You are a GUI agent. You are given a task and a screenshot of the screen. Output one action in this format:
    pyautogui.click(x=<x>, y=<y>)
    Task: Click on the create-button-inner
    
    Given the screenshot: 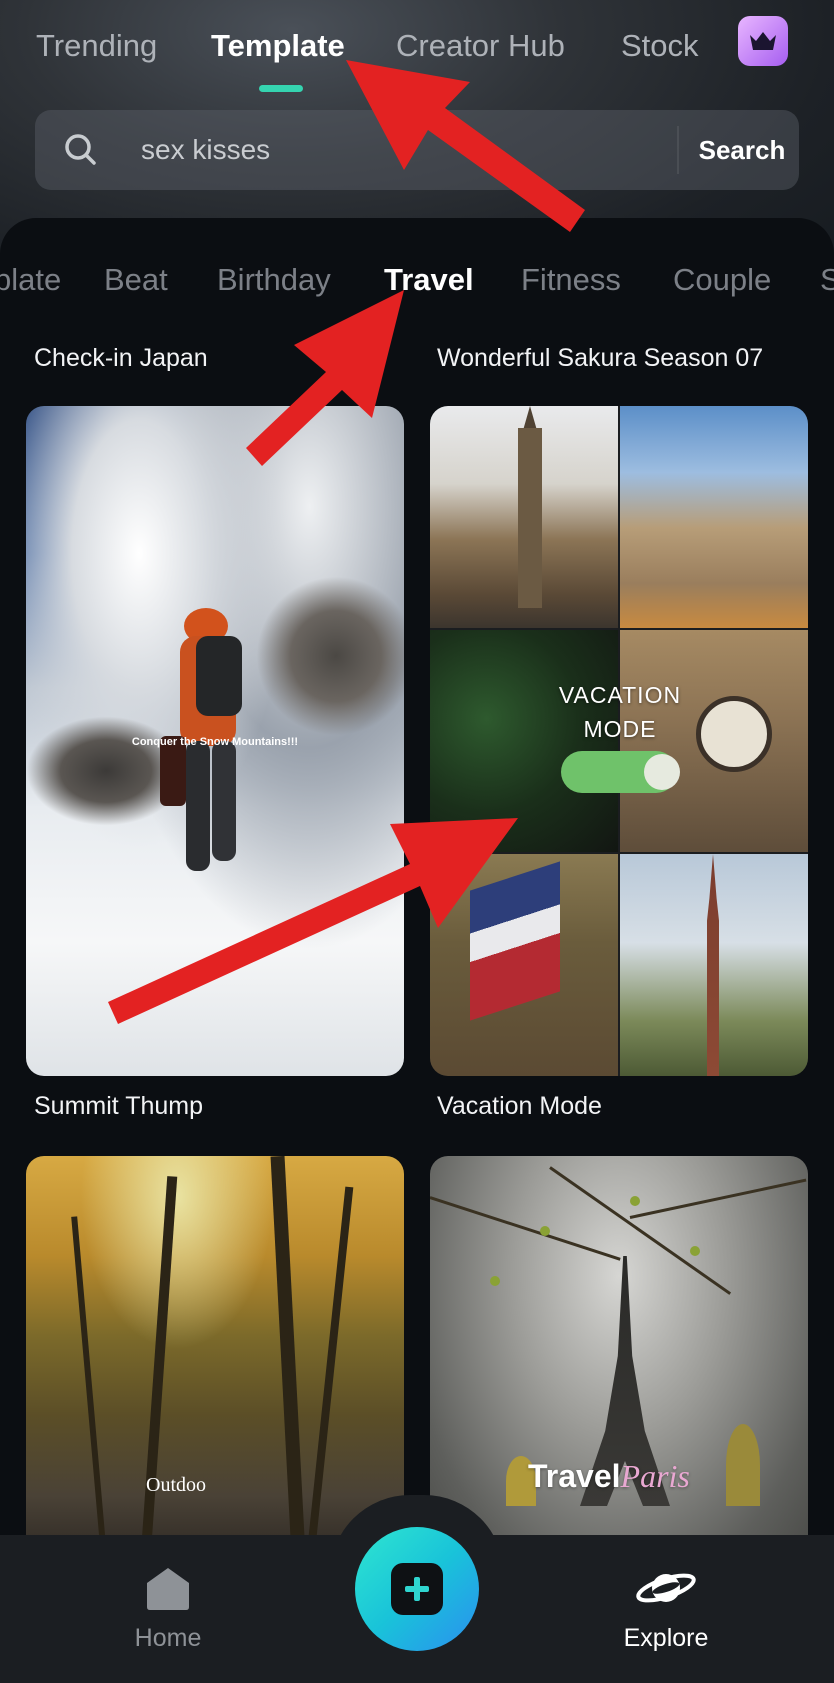 What is the action you would take?
    pyautogui.click(x=417, y=1589)
    